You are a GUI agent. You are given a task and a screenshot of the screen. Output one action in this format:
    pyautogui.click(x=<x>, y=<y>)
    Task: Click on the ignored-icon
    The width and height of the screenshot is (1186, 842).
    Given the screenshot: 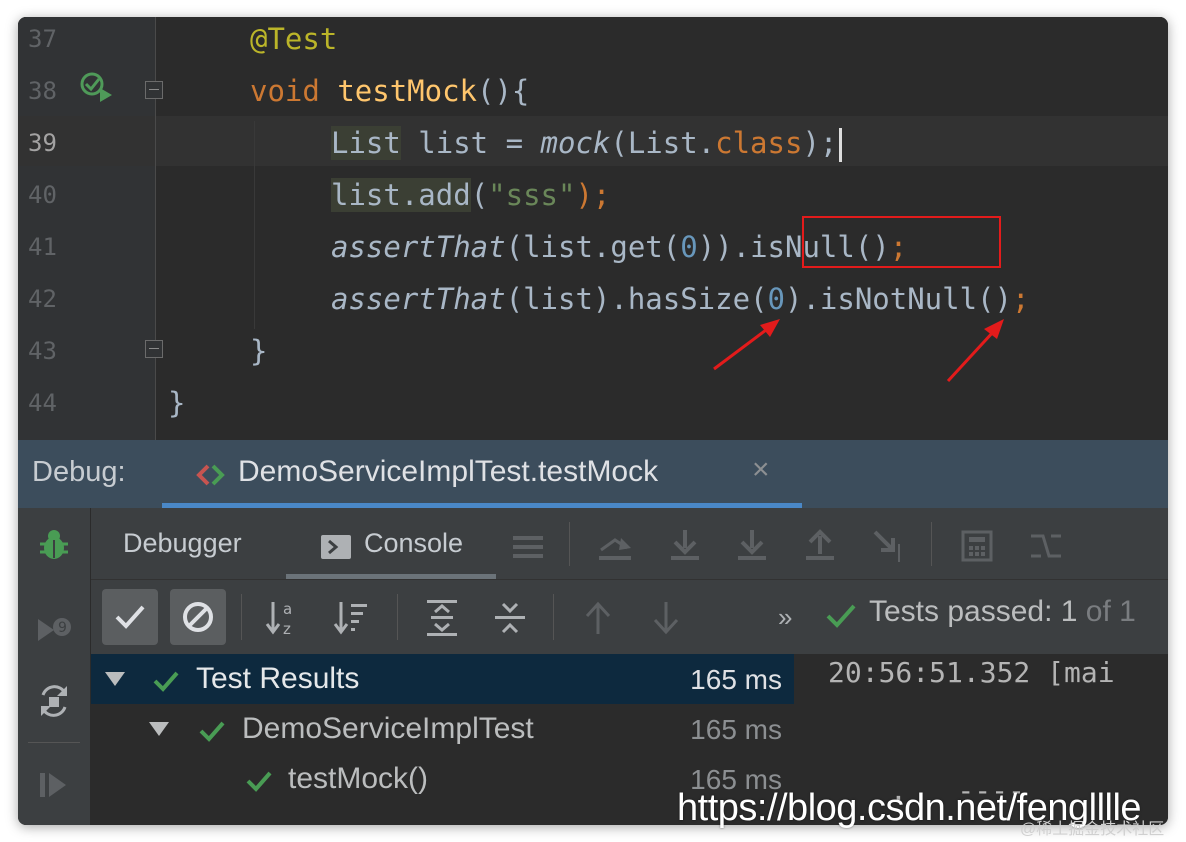 What is the action you would take?
    pyautogui.click(x=198, y=617)
    